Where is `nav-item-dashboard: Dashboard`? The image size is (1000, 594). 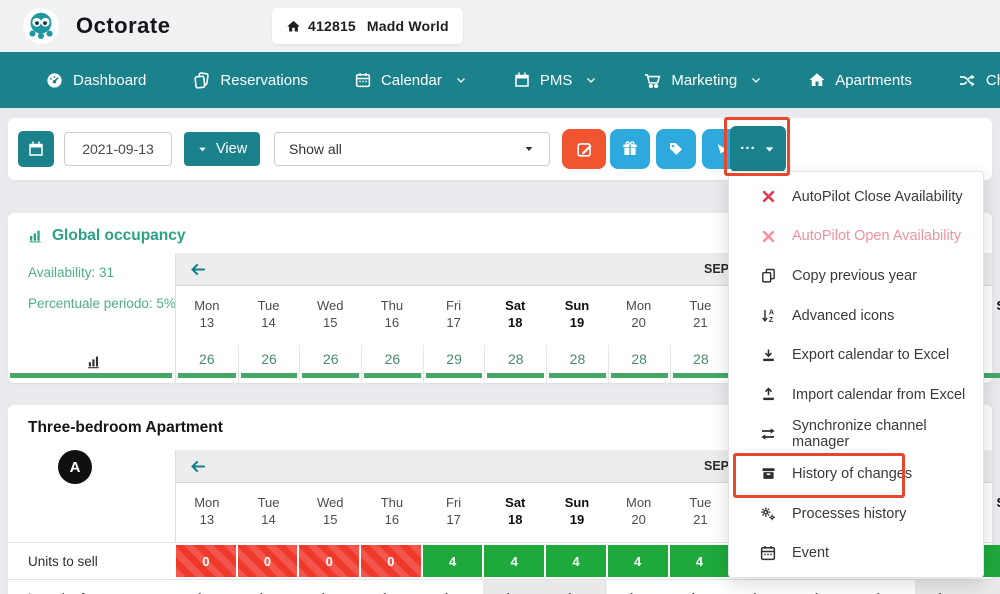
nav-item-dashboard: Dashboard is located at coordinates (95, 80).